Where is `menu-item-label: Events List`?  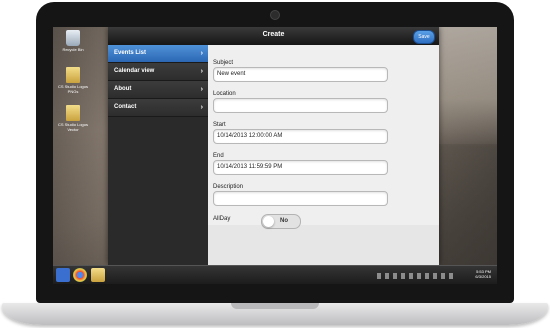
menu-item-label: Events List is located at coordinates (130, 53).